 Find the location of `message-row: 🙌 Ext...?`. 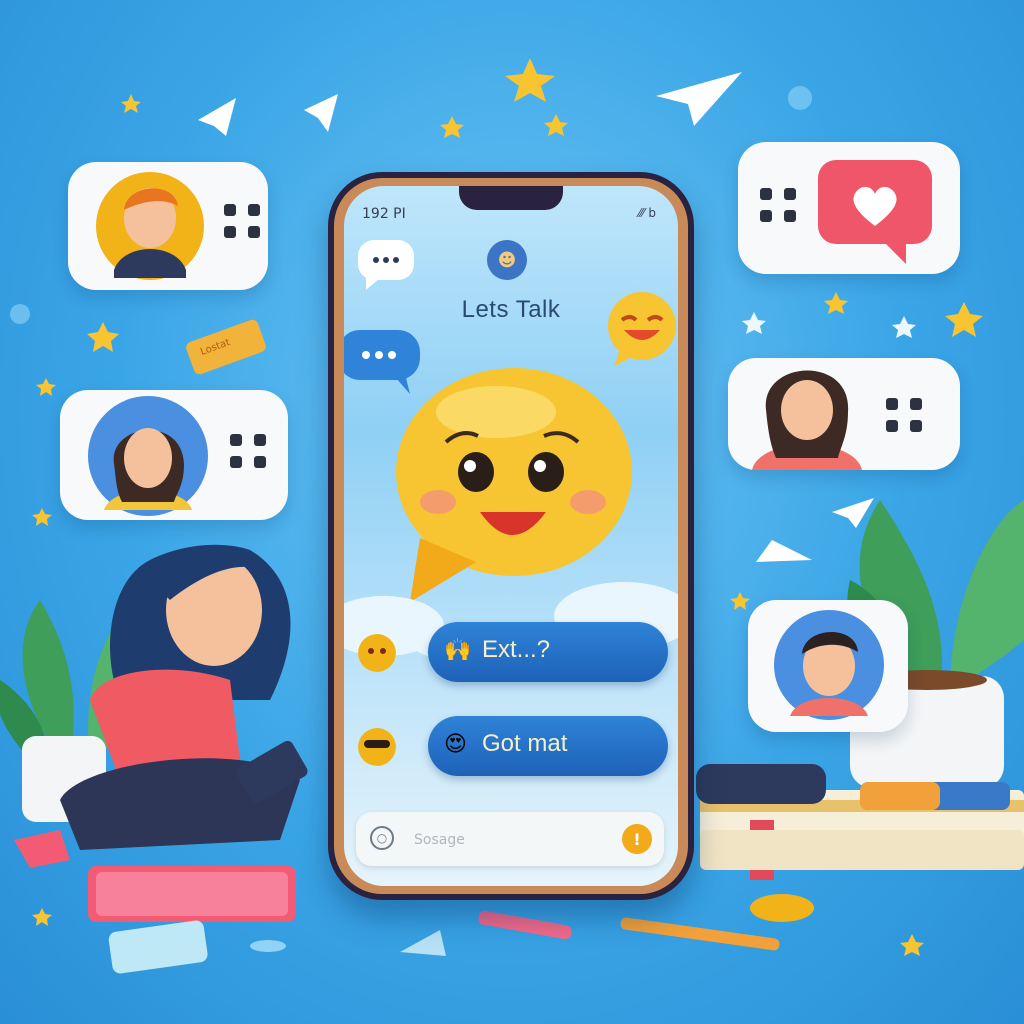

message-row: 🙌 Ext...? is located at coordinates (513, 652).